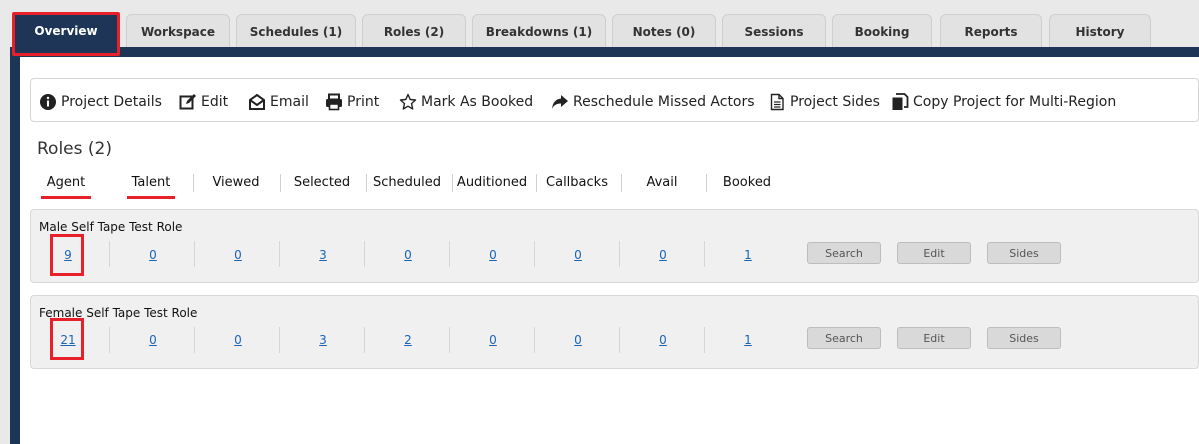 Image resolution: width=1199 pixels, height=444 pixels. I want to click on scheduled-count-link: 2, so click(408, 340).